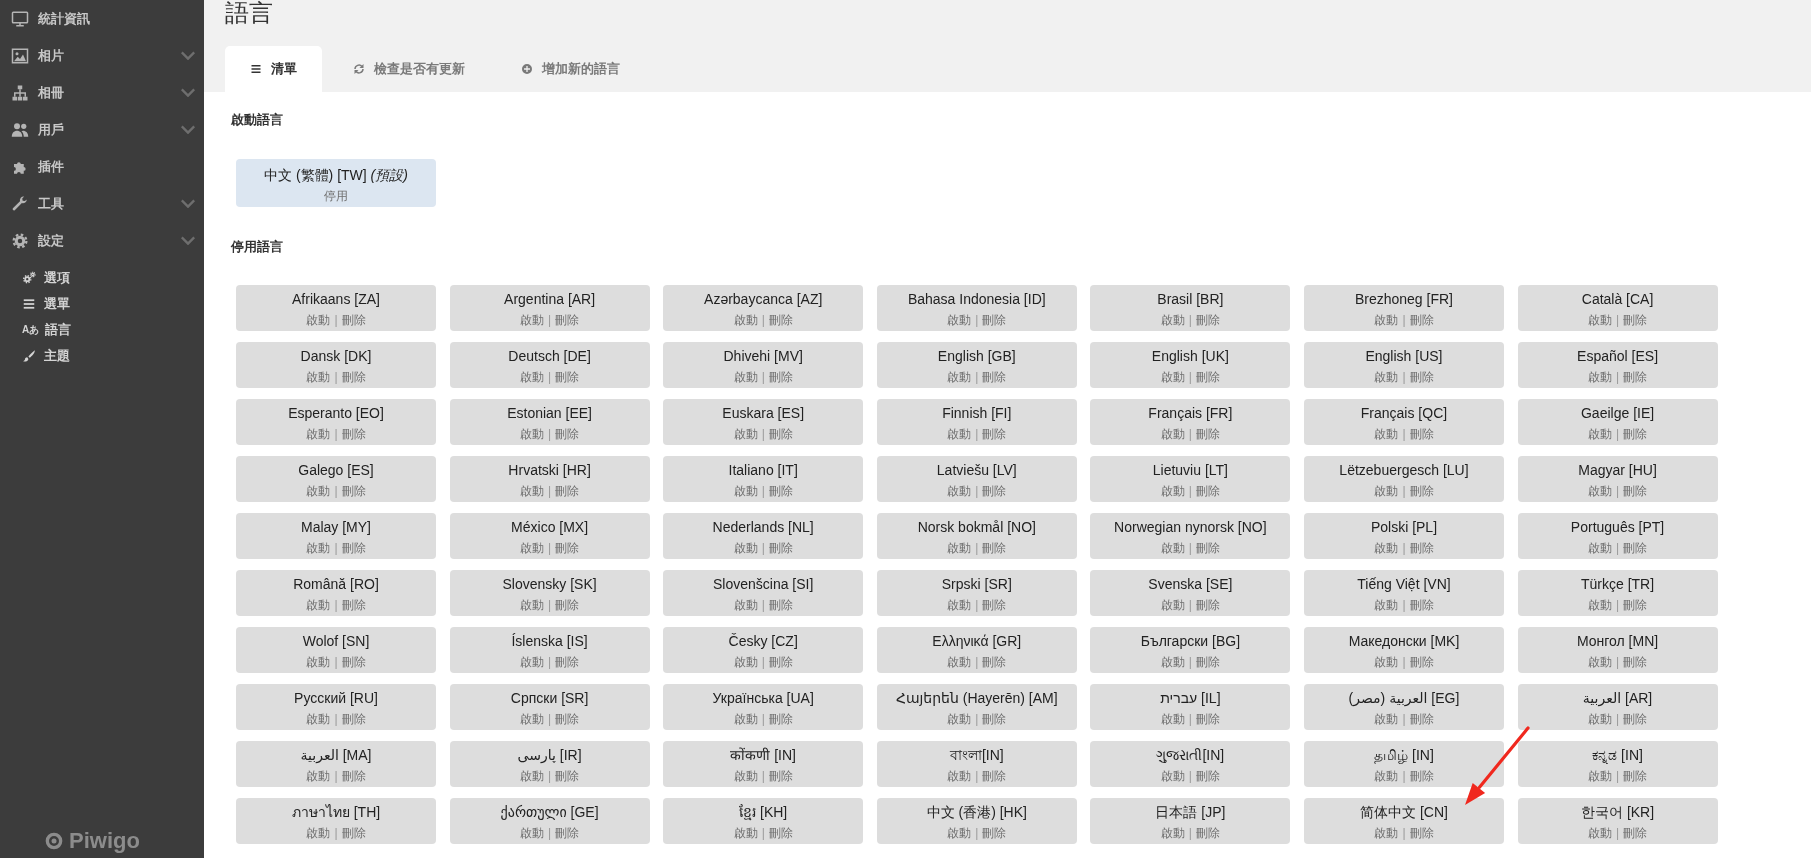  What do you see at coordinates (102, 92) in the screenshot?
I see `sidebar-item: 相冊` at bounding box center [102, 92].